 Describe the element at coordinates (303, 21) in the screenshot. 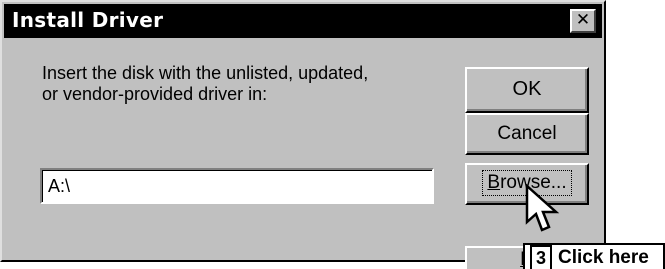

I see `title-bar: Install Driver ✕` at that location.